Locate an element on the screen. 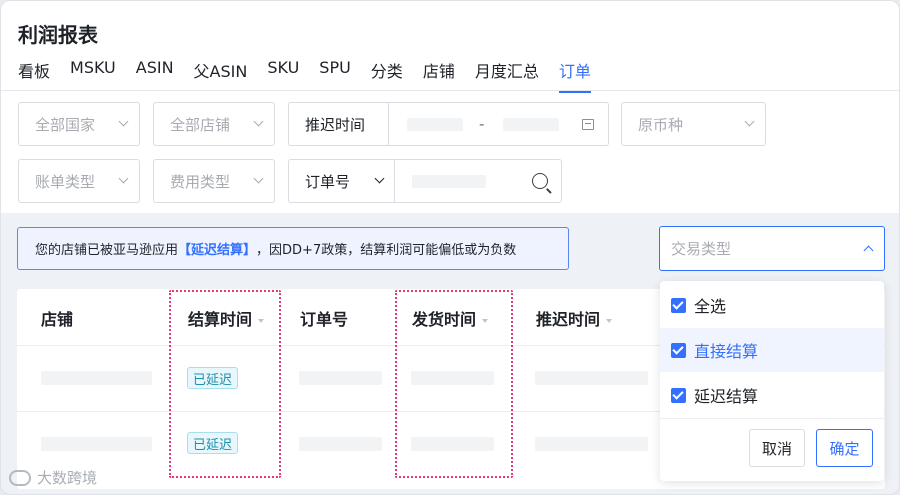  bill-type-select: 账单类型 is located at coordinates (79, 181).